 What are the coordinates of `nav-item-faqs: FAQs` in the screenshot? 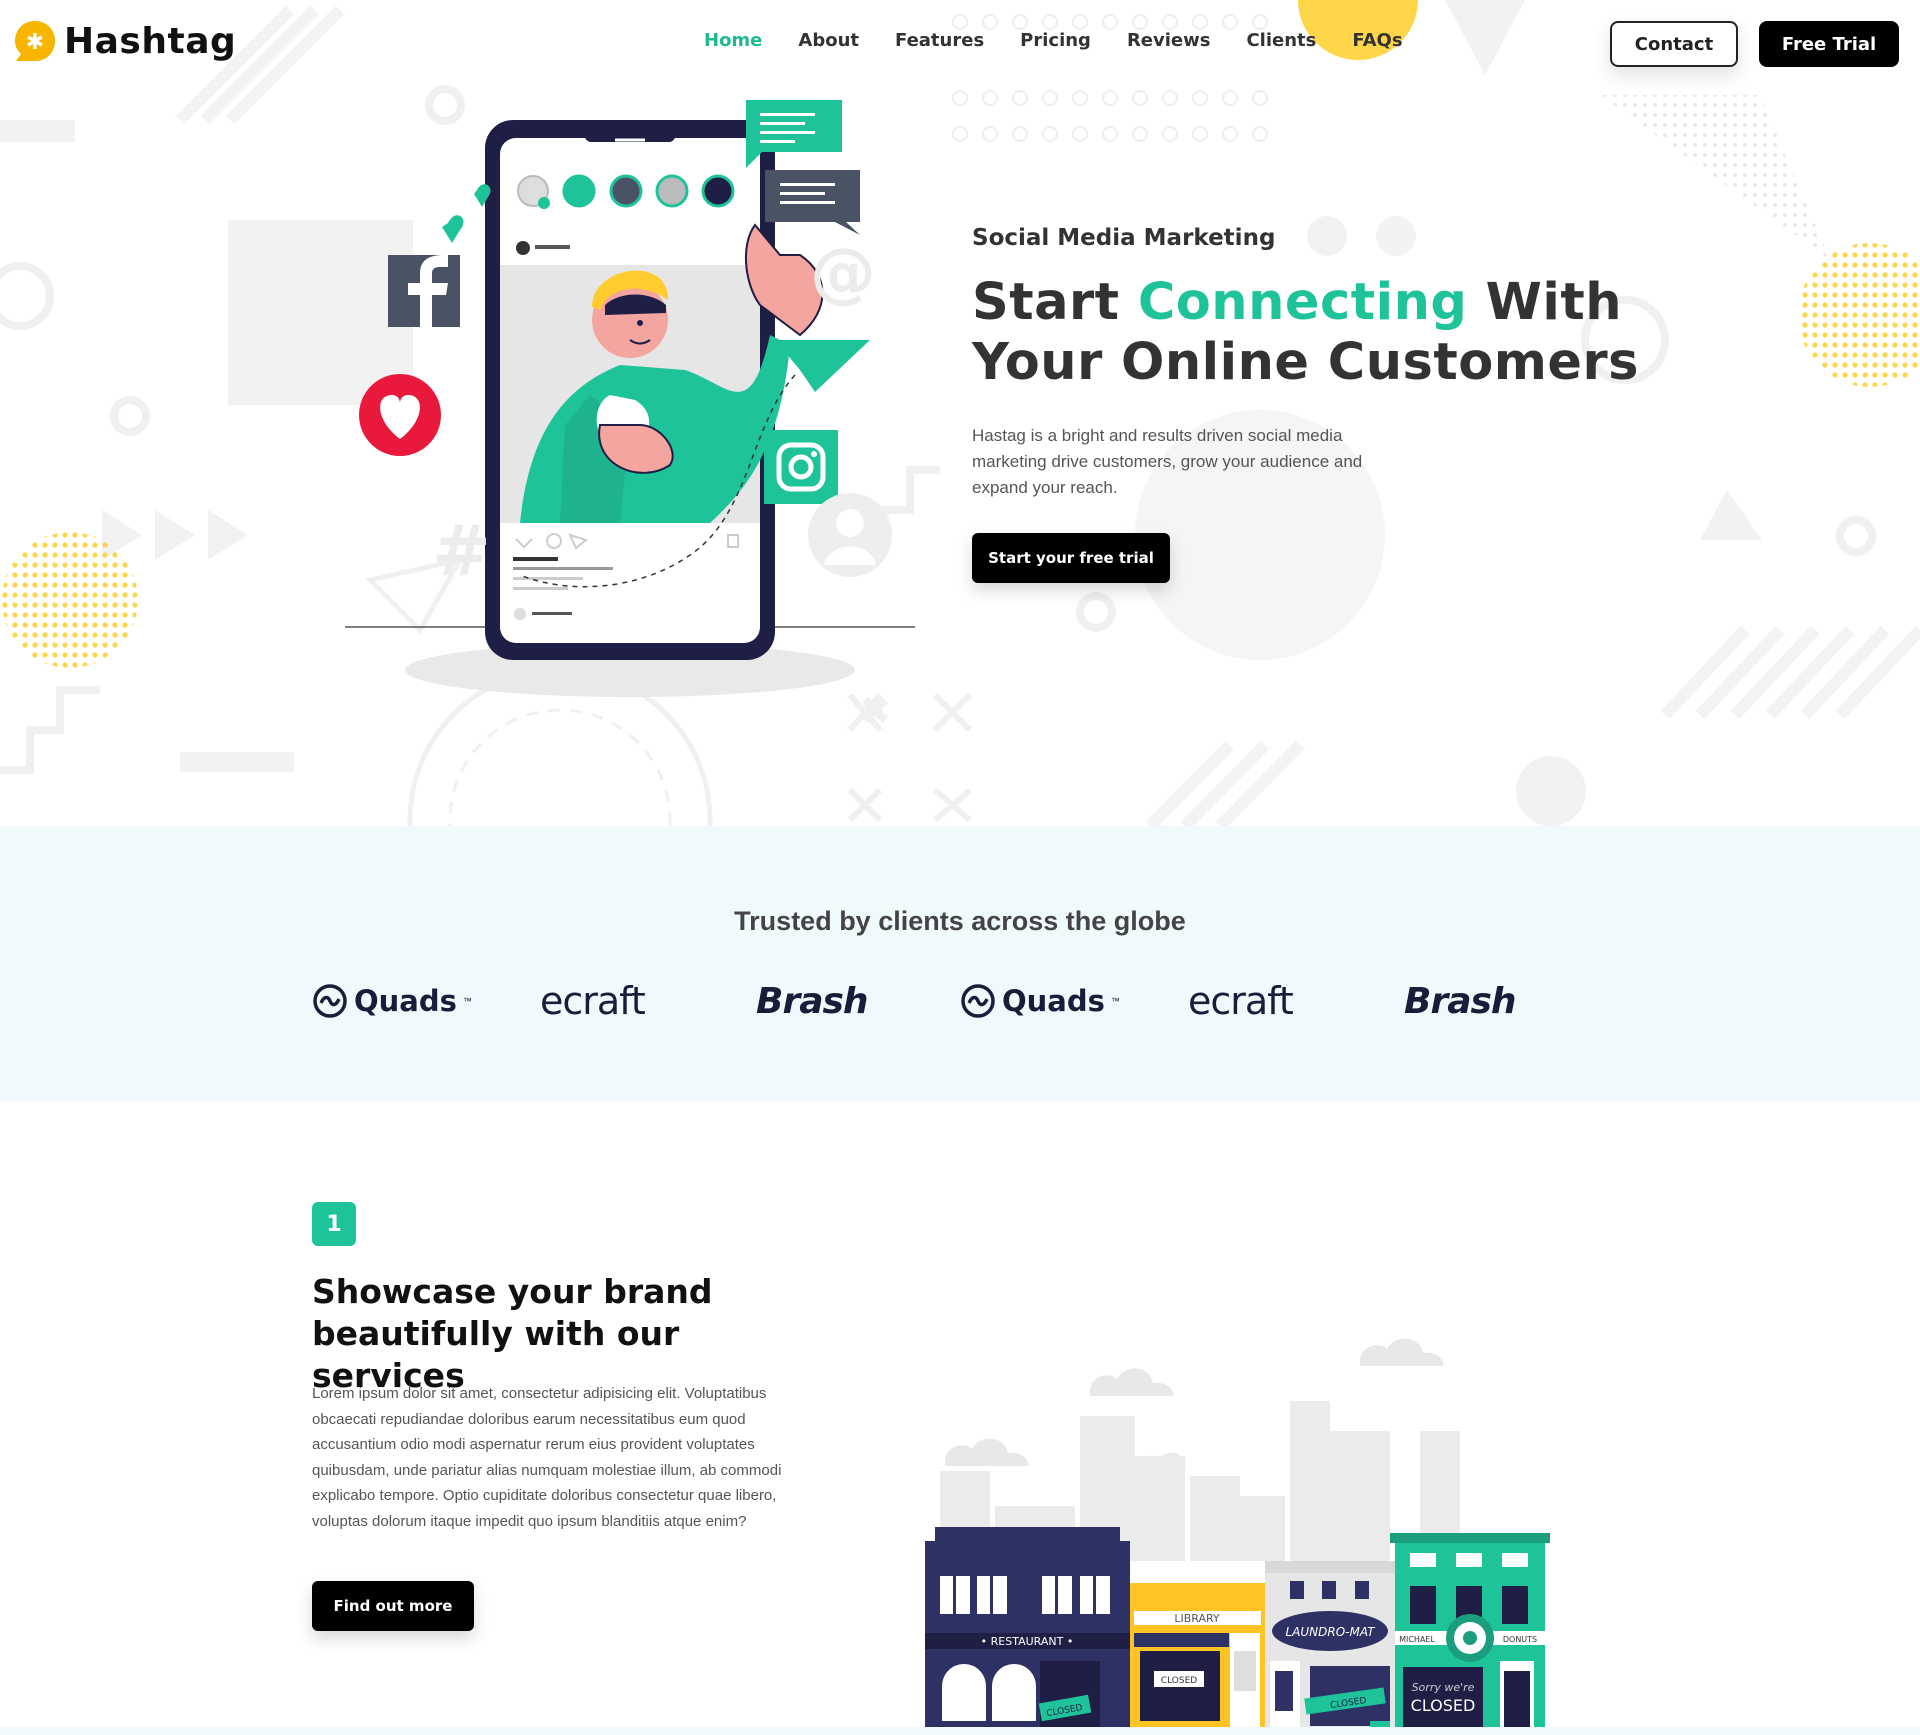 It's located at (1377, 40).